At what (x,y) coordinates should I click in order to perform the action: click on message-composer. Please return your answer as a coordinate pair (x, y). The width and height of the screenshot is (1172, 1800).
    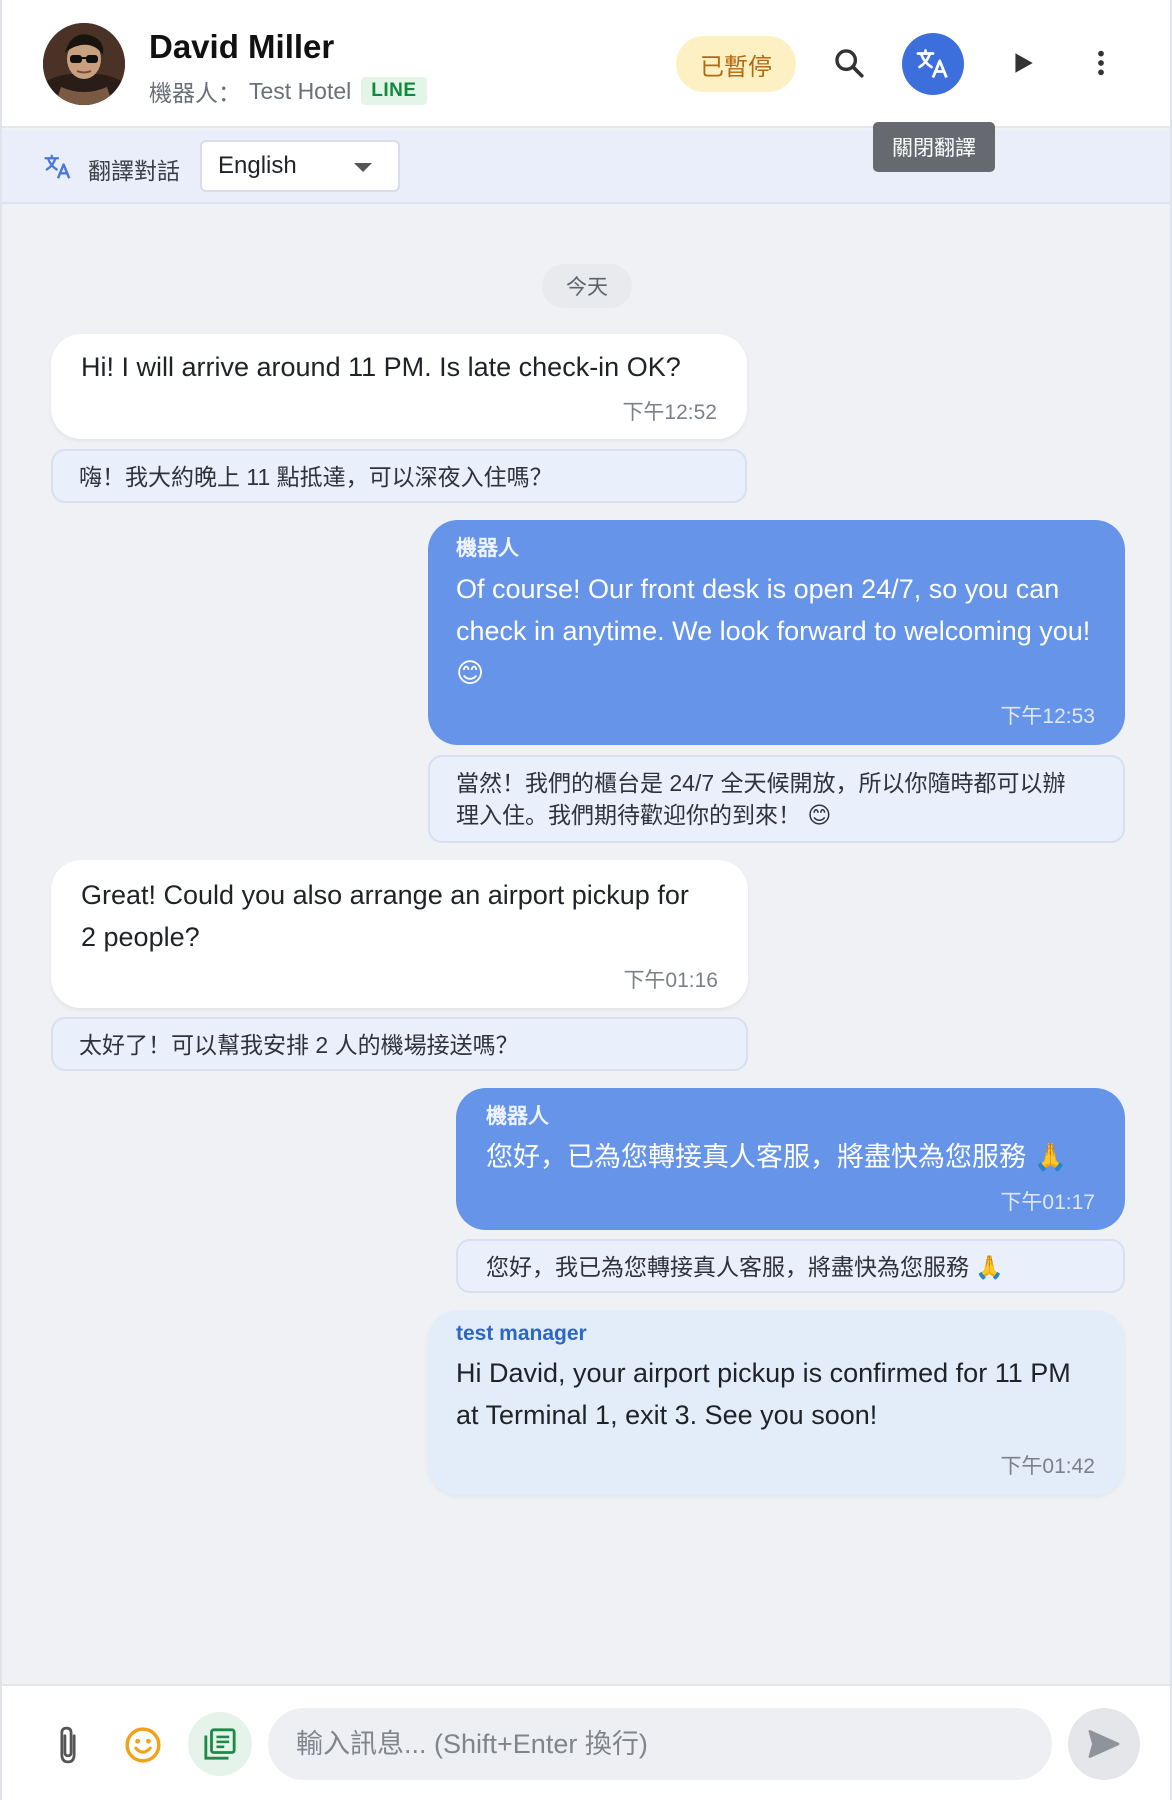
    Looking at the image, I should click on (586, 1742).